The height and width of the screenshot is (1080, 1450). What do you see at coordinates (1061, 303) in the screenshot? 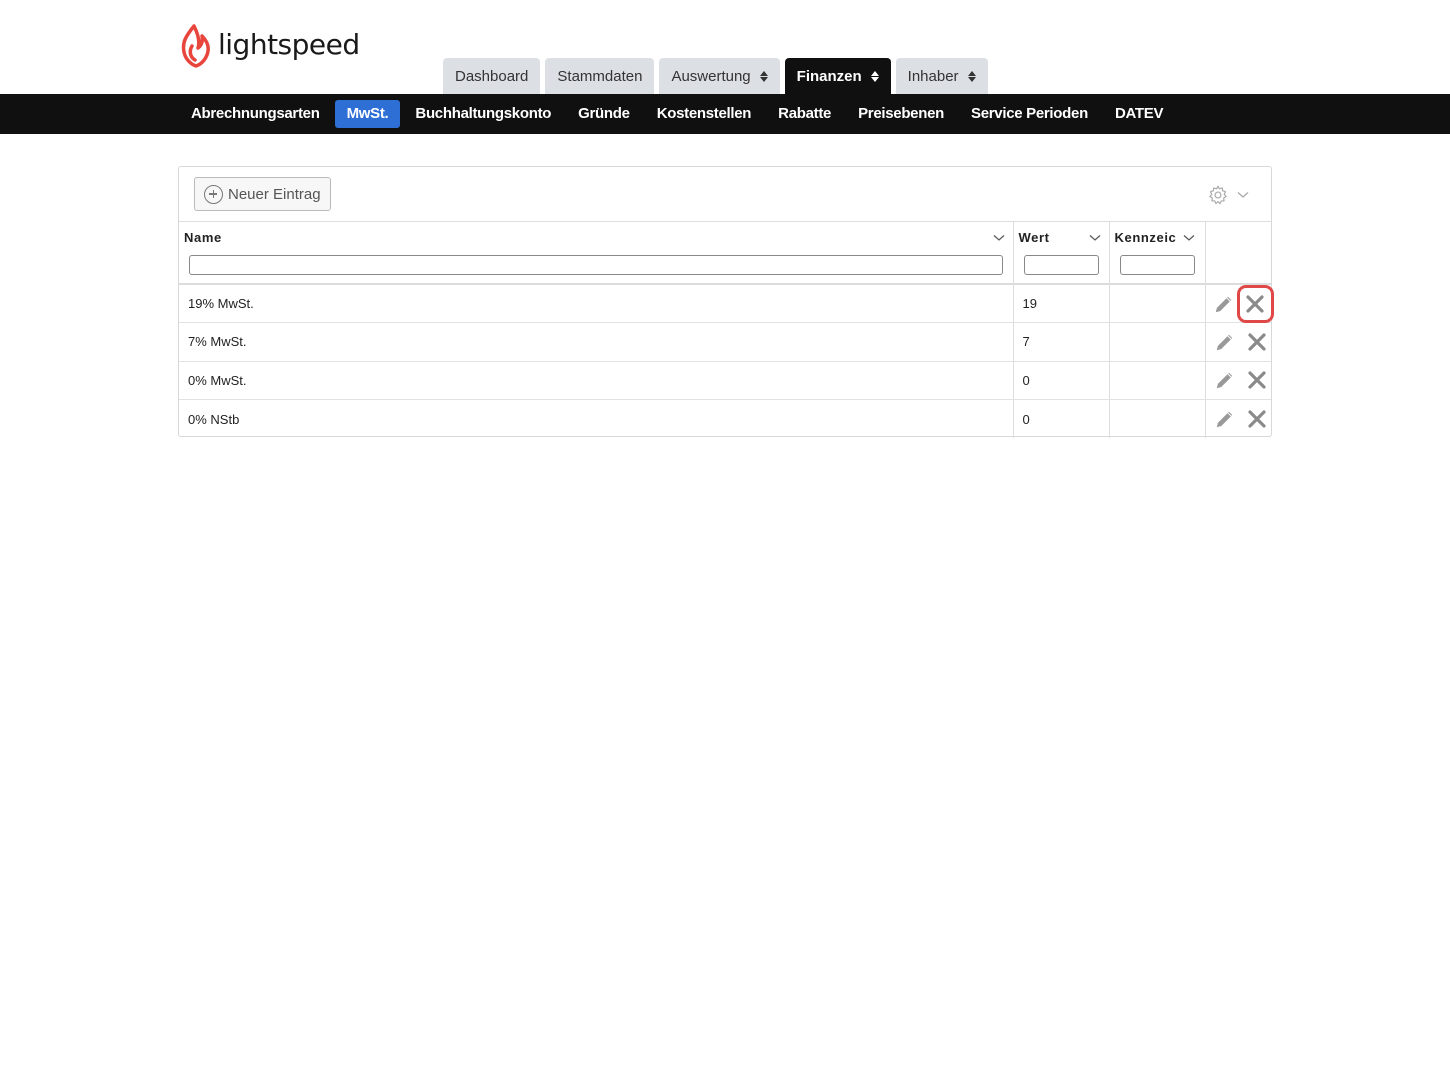
I see `cell-wert: 19` at bounding box center [1061, 303].